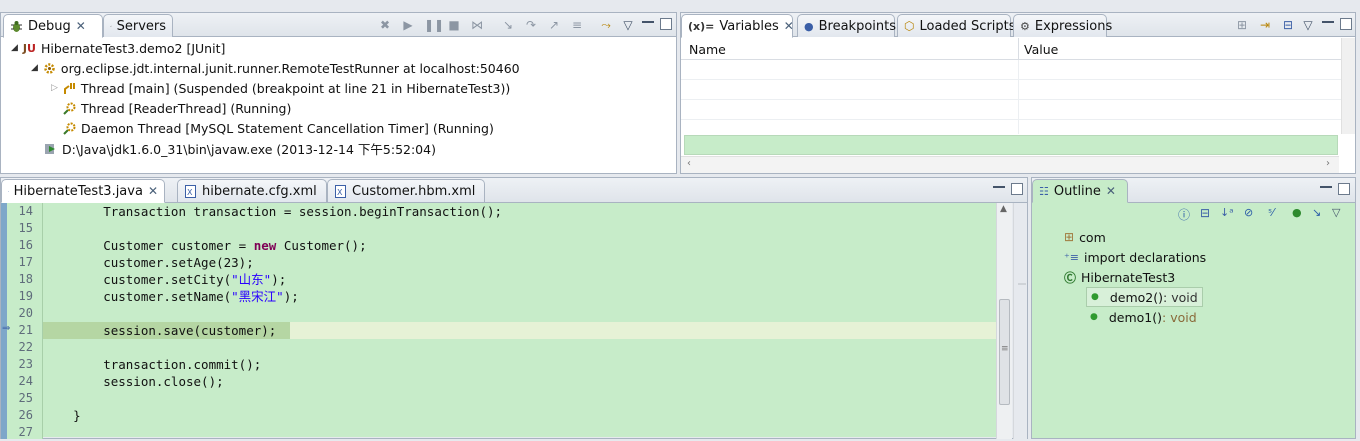 The height and width of the screenshot is (441, 1360). What do you see at coordinates (1020, 321) in the screenshot?
I see `overview-ruler` at bounding box center [1020, 321].